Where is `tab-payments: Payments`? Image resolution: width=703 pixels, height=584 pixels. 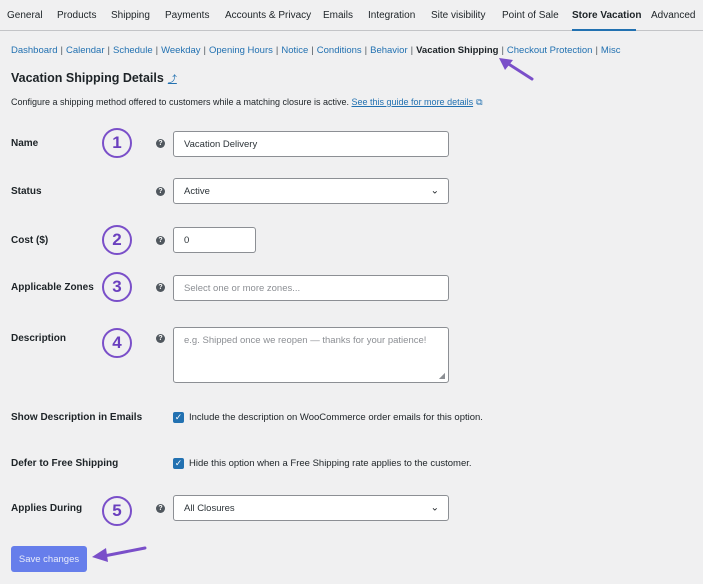
tab-payments: Payments is located at coordinates (187, 15).